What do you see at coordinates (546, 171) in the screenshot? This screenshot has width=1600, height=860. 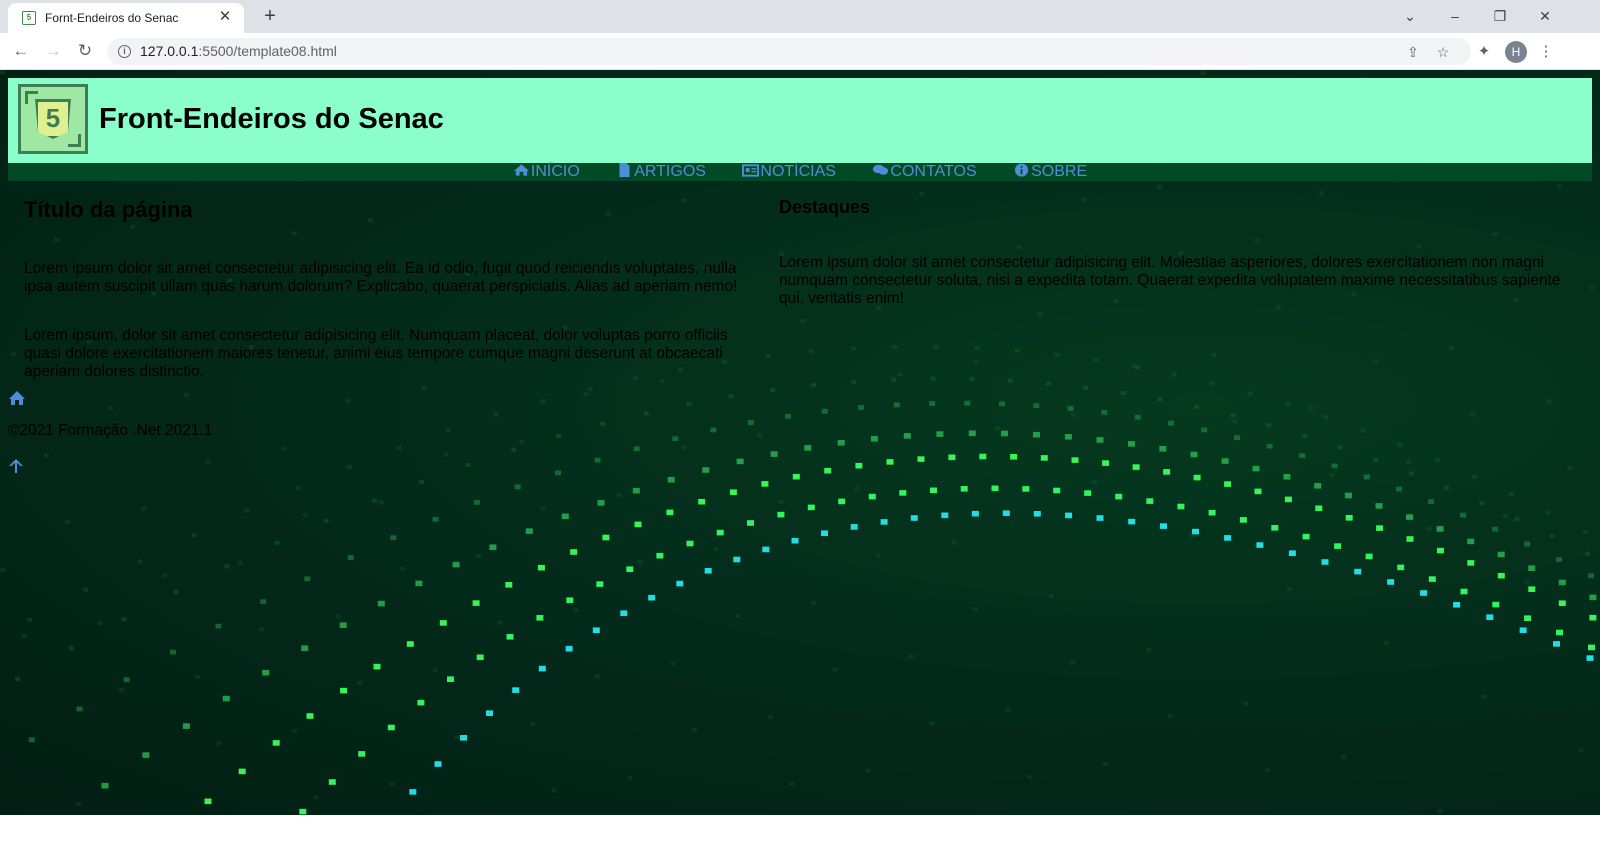 I see `nav-link-inicio: INÍCIO` at bounding box center [546, 171].